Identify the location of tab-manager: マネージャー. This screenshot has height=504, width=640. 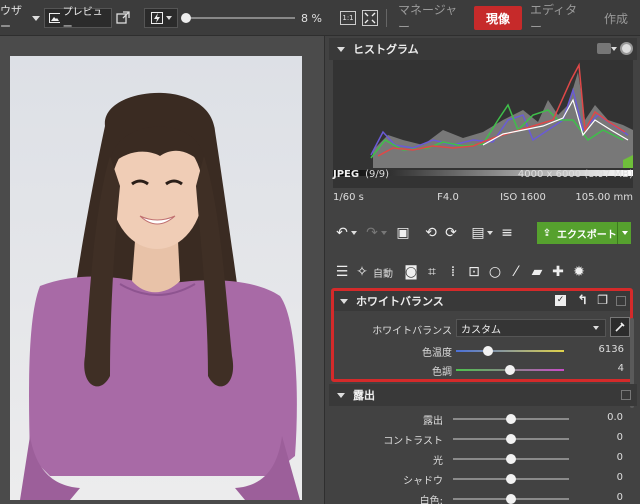
(433, 18).